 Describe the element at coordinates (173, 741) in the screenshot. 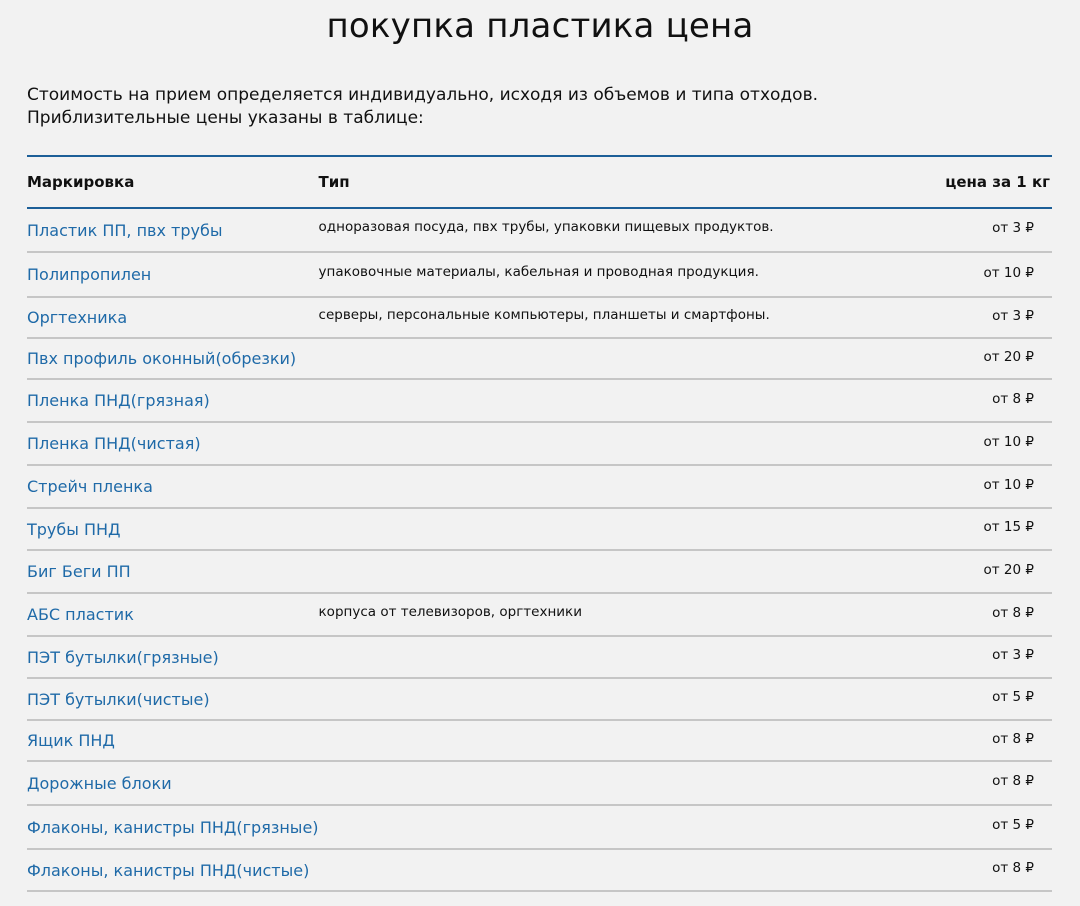

I see `cell-mark: Ящик ПНД` at that location.